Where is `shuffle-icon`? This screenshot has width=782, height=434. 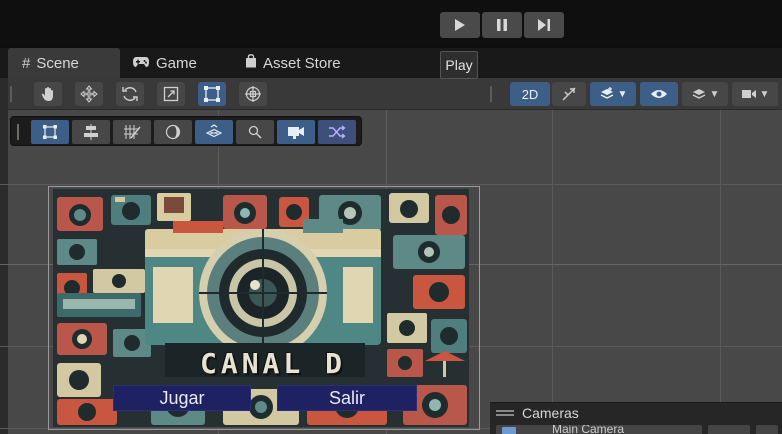
shuffle-icon is located at coordinates (337, 132).